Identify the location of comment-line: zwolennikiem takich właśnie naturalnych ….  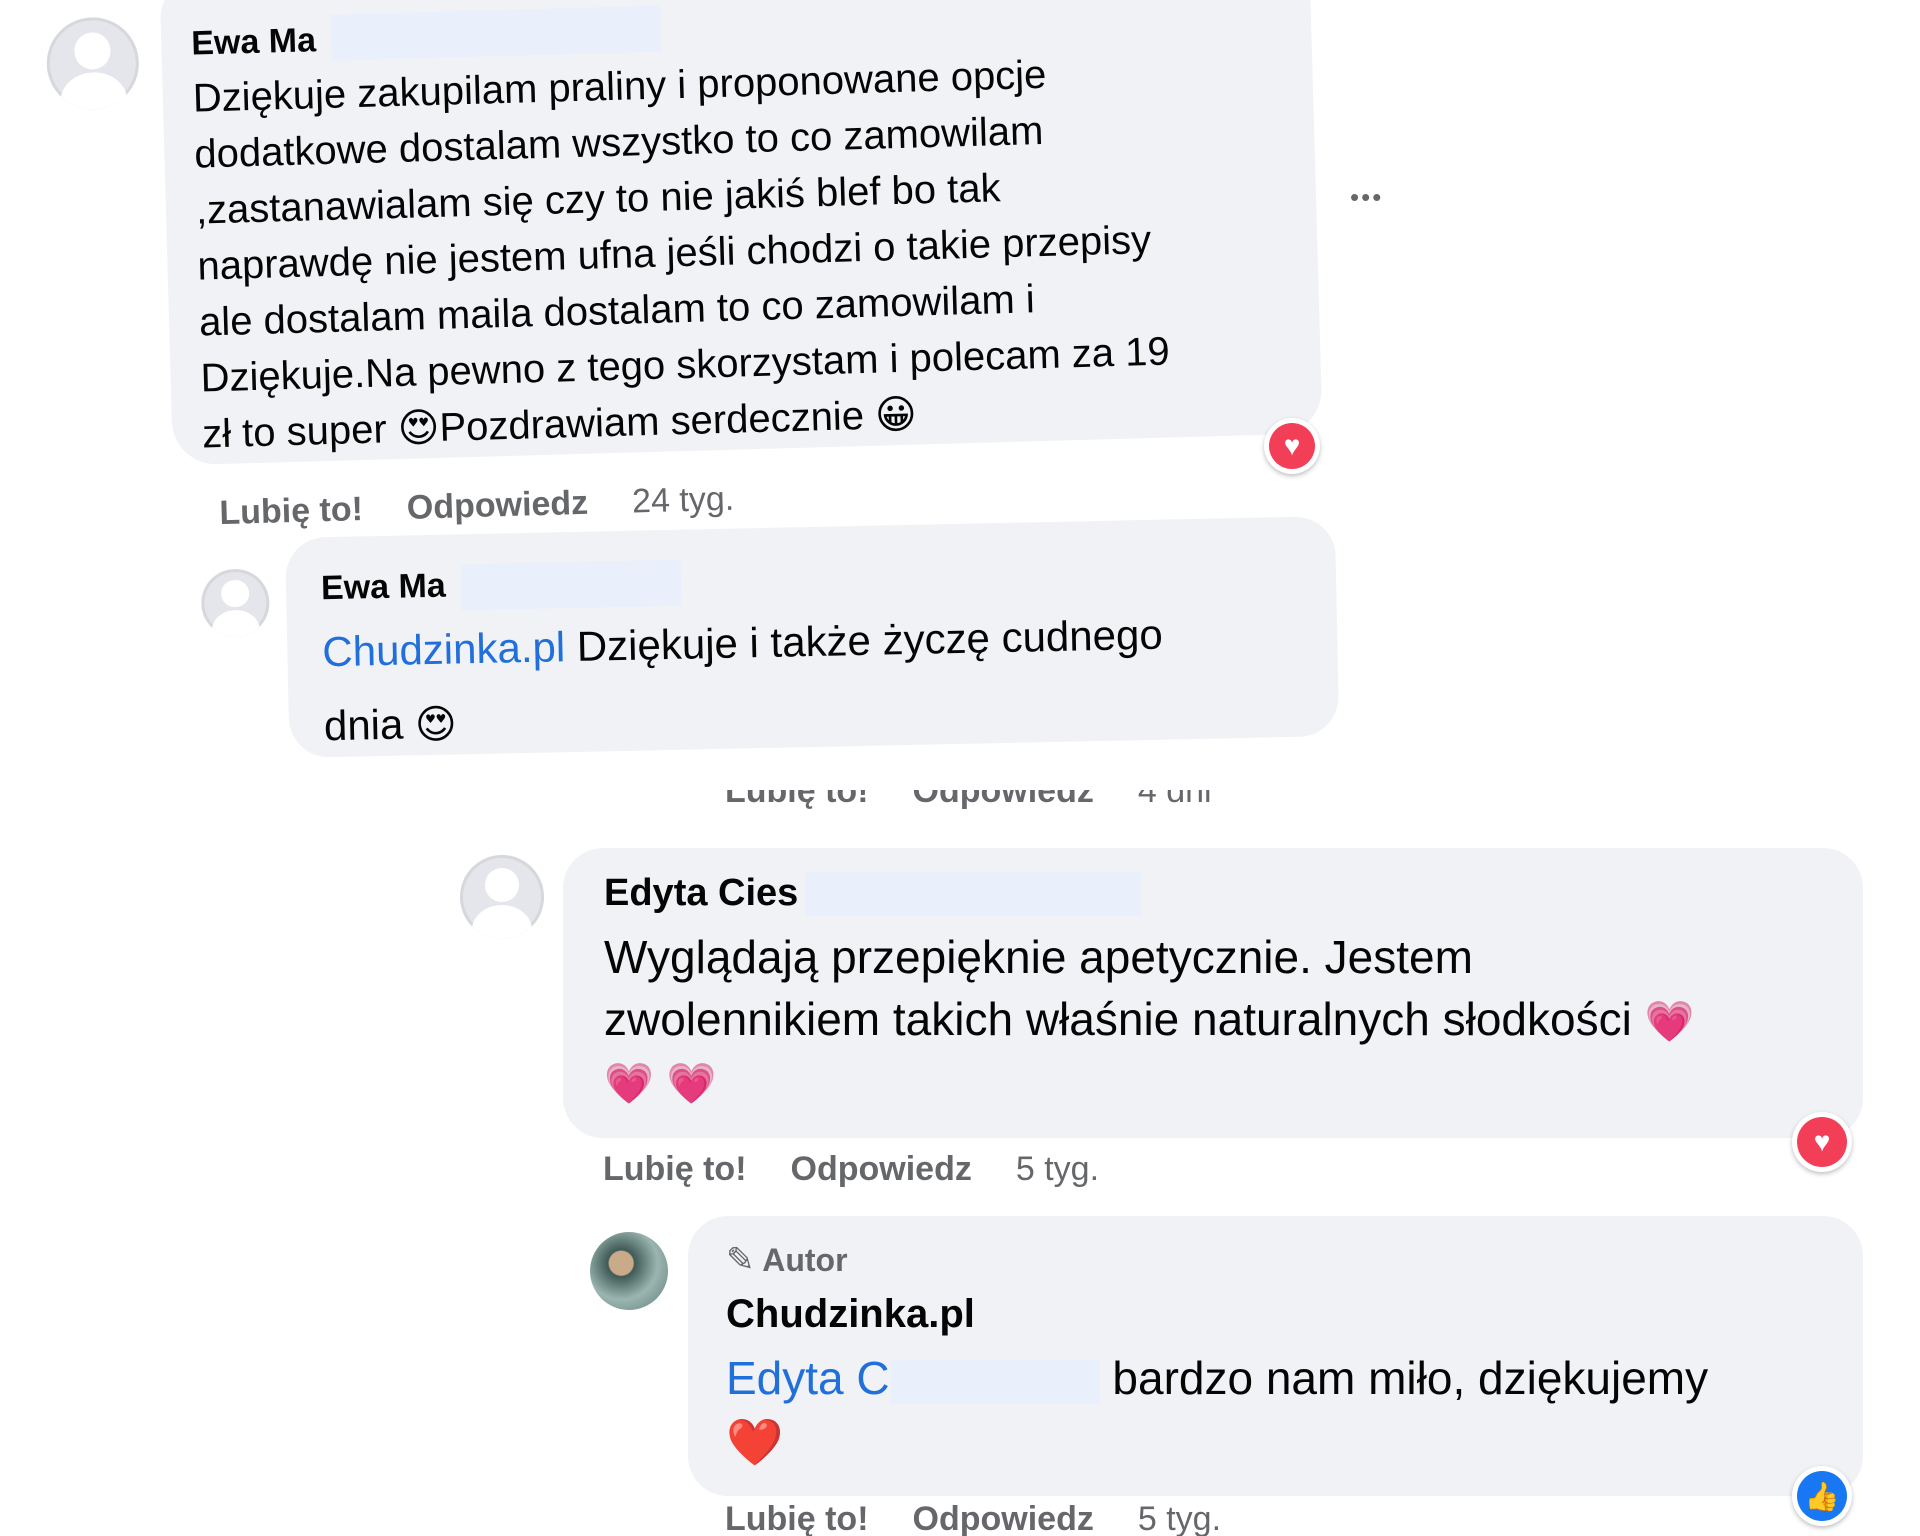
(1149, 1019).